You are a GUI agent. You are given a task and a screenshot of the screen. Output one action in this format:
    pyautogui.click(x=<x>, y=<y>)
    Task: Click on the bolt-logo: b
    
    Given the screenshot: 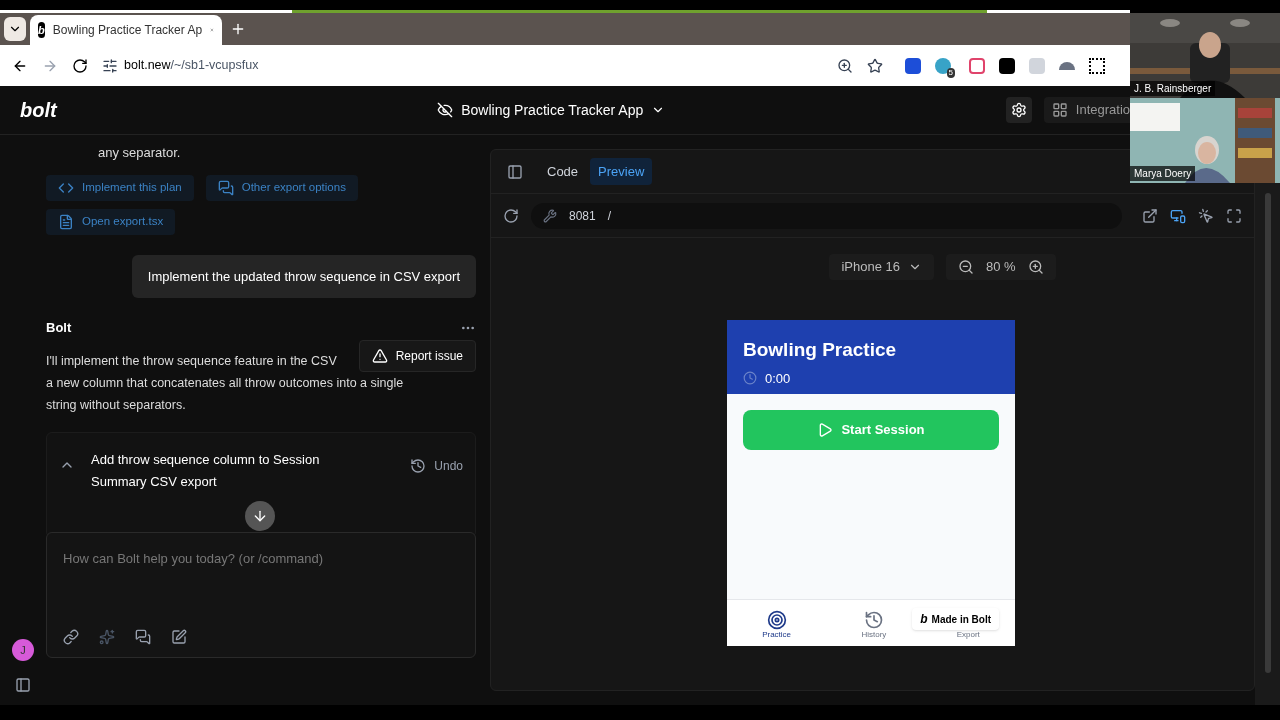 What is the action you would take?
    pyautogui.click(x=924, y=619)
    